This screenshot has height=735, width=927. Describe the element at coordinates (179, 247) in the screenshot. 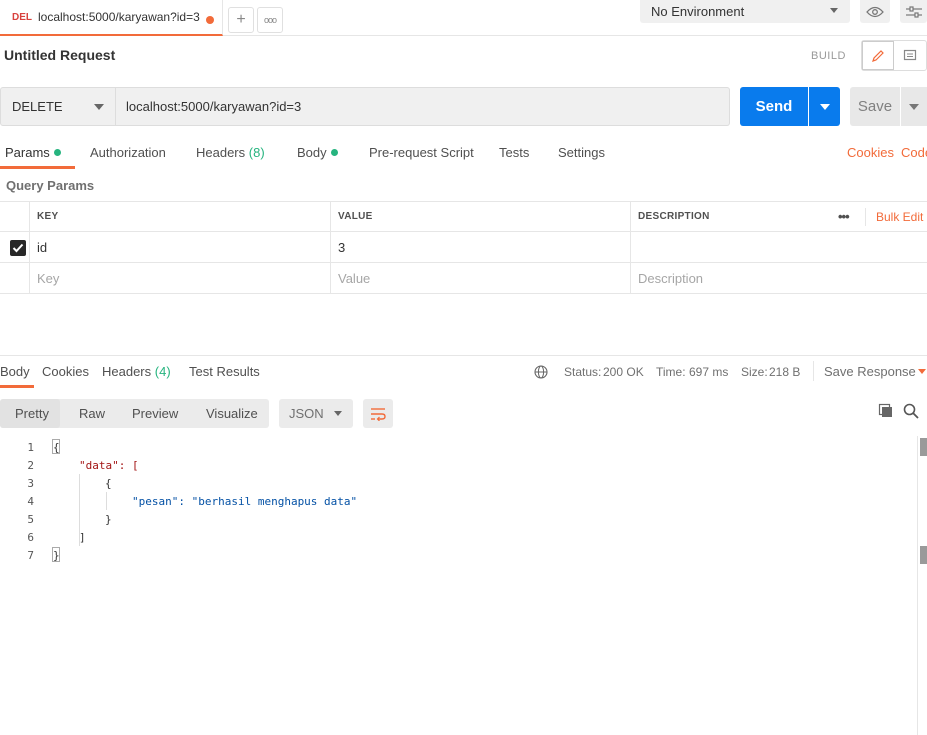

I see `param-key-cell: id` at that location.